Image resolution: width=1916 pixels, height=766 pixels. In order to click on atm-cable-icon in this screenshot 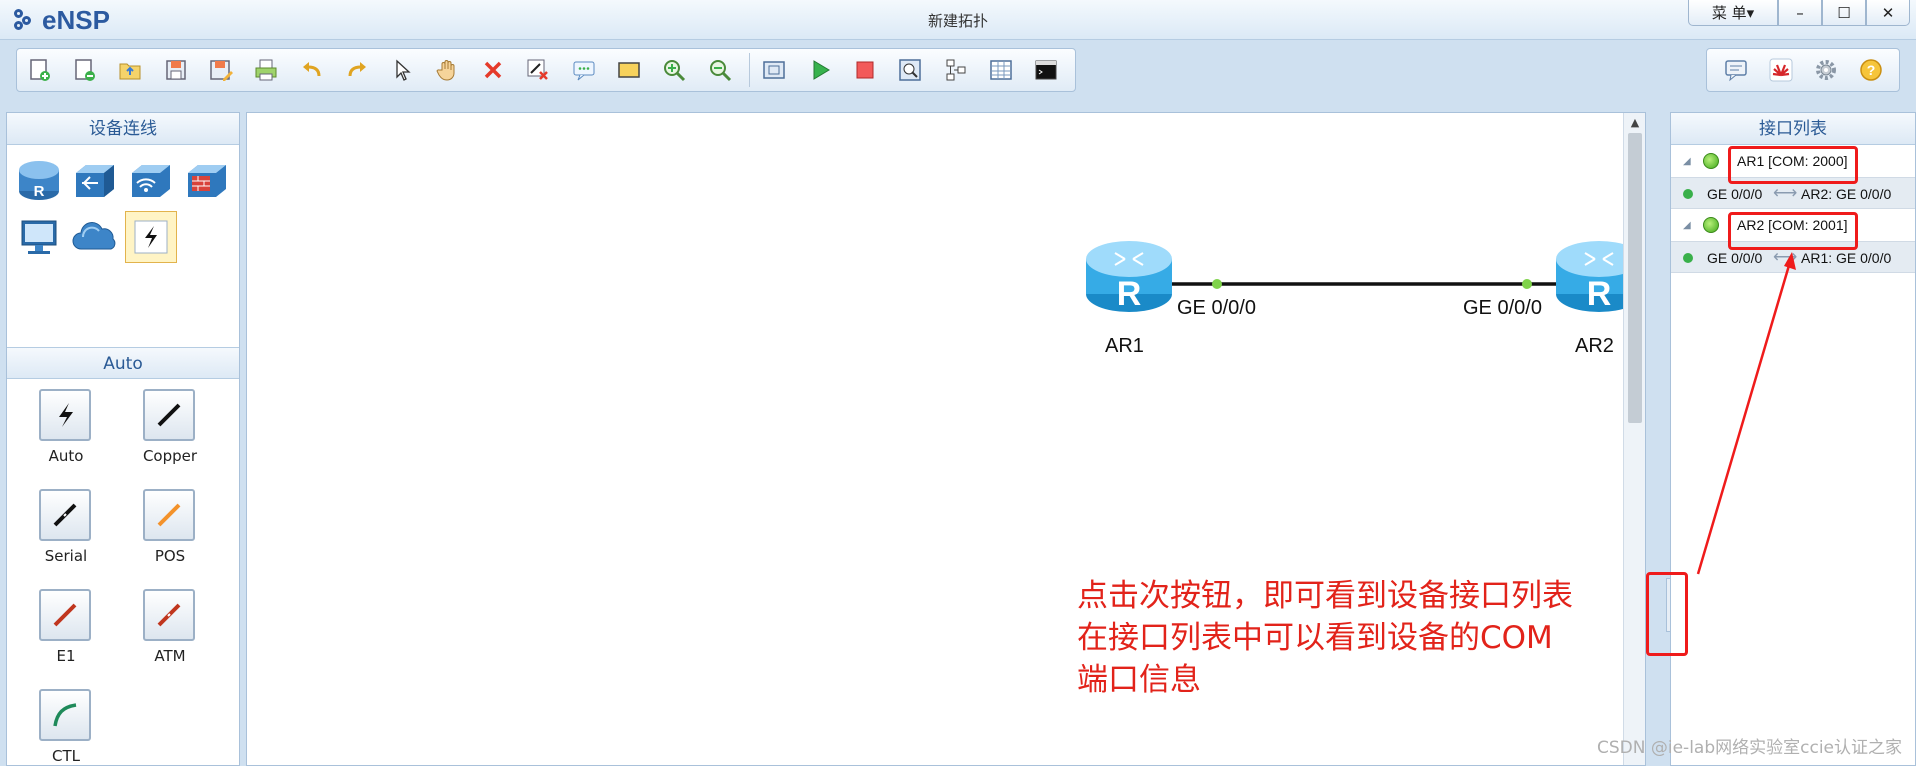, I will do `click(169, 615)`.